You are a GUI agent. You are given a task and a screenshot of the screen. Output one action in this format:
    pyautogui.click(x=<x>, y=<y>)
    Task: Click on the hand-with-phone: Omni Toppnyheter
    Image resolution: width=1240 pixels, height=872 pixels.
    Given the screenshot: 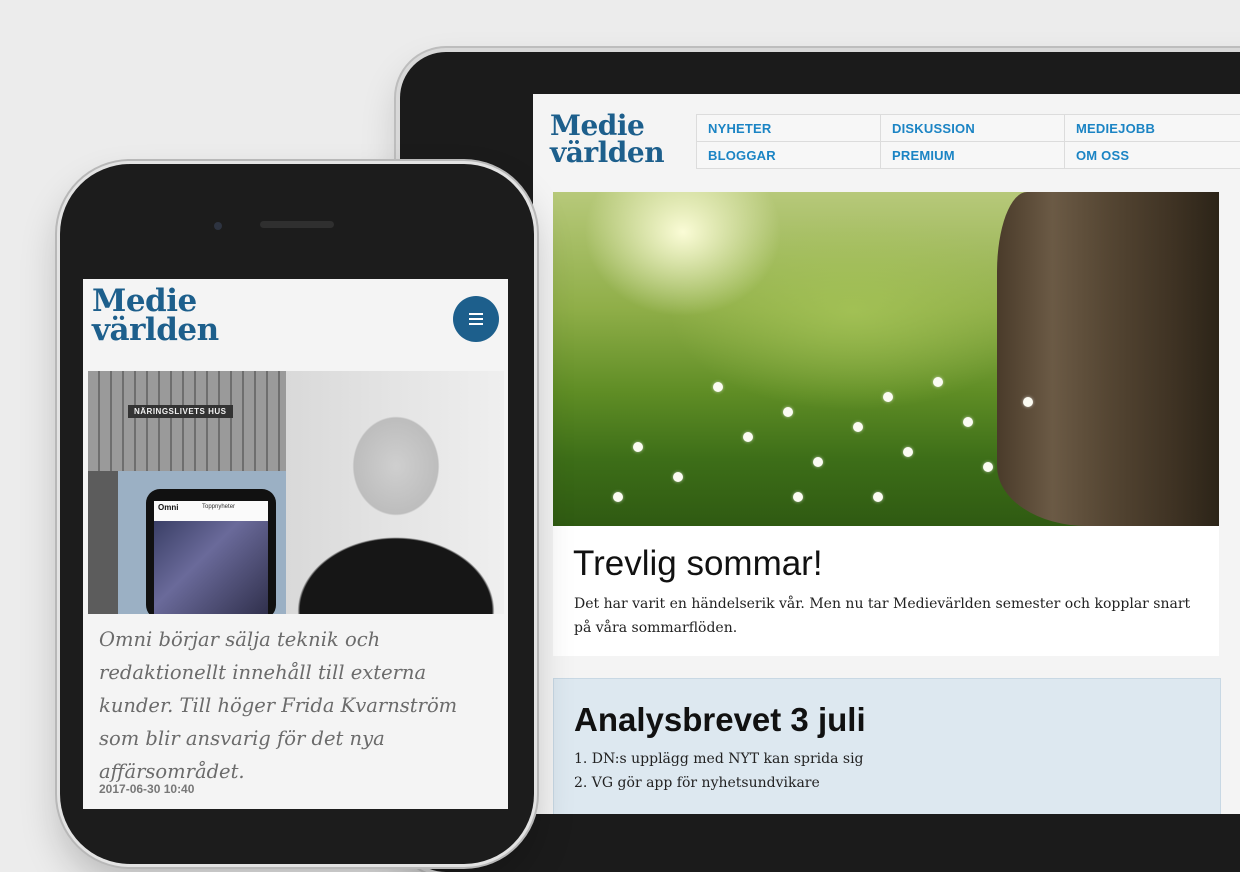 What is the action you would take?
    pyautogui.click(x=202, y=542)
    